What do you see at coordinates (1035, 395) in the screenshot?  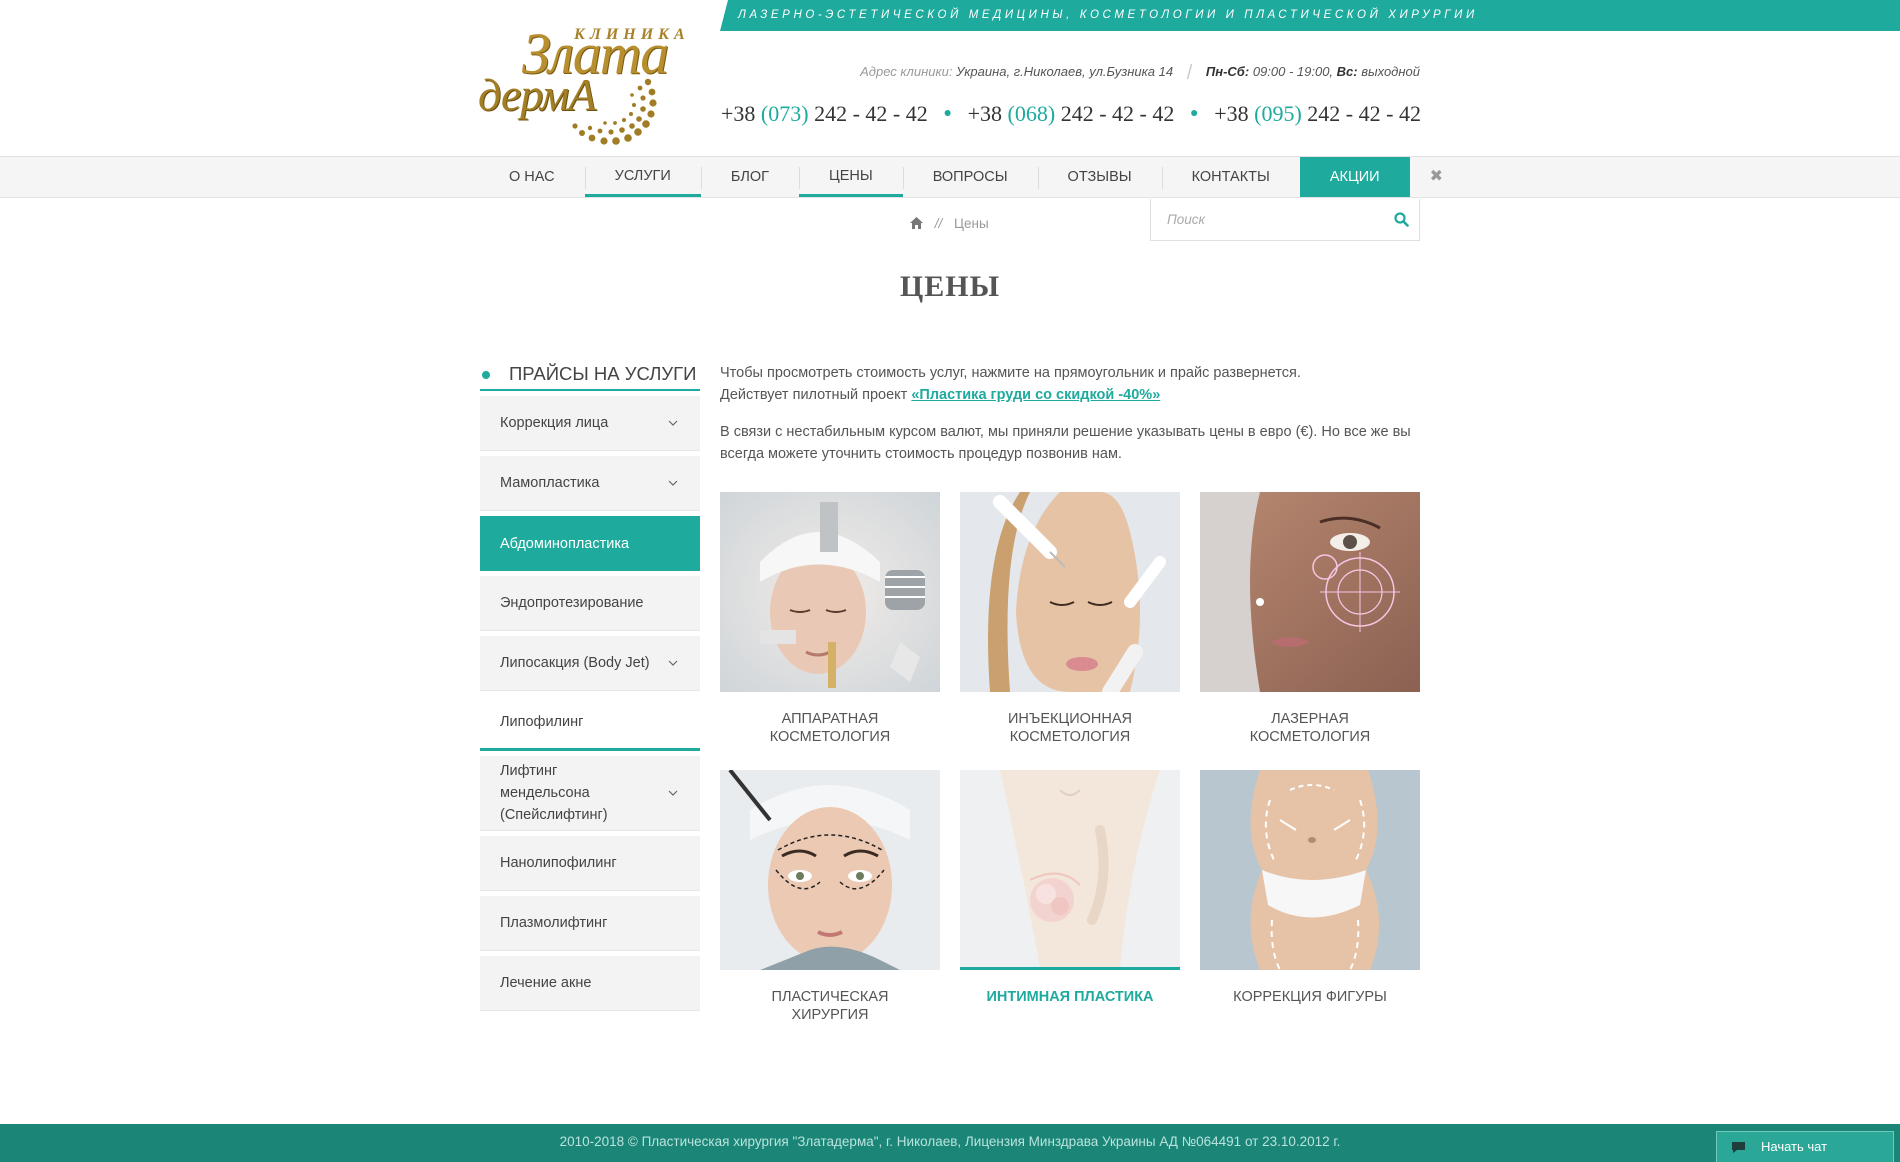 I see `promo-link: «Пластика груди со скидкой -40%»` at bounding box center [1035, 395].